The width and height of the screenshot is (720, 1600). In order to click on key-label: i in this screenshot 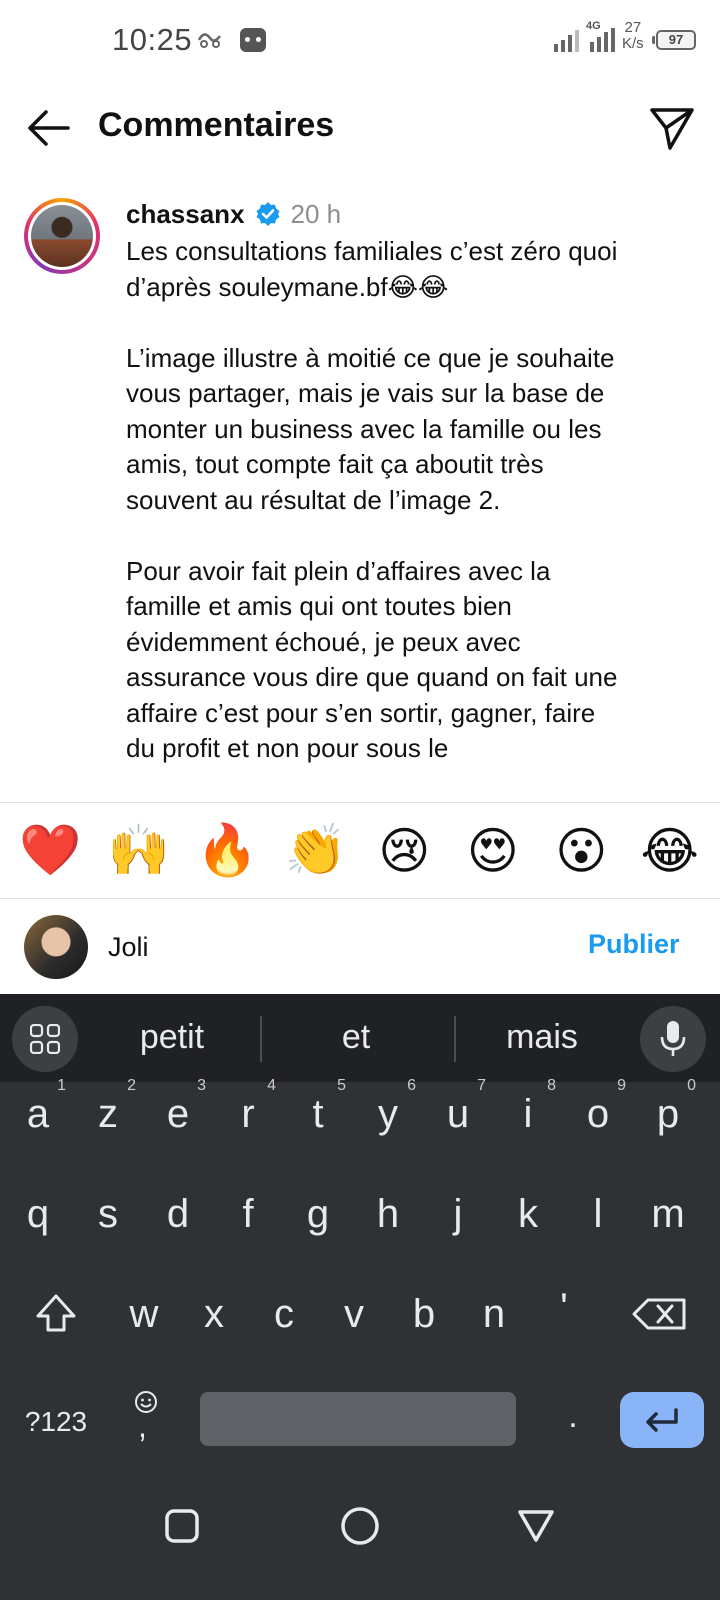, I will do `click(528, 1114)`.